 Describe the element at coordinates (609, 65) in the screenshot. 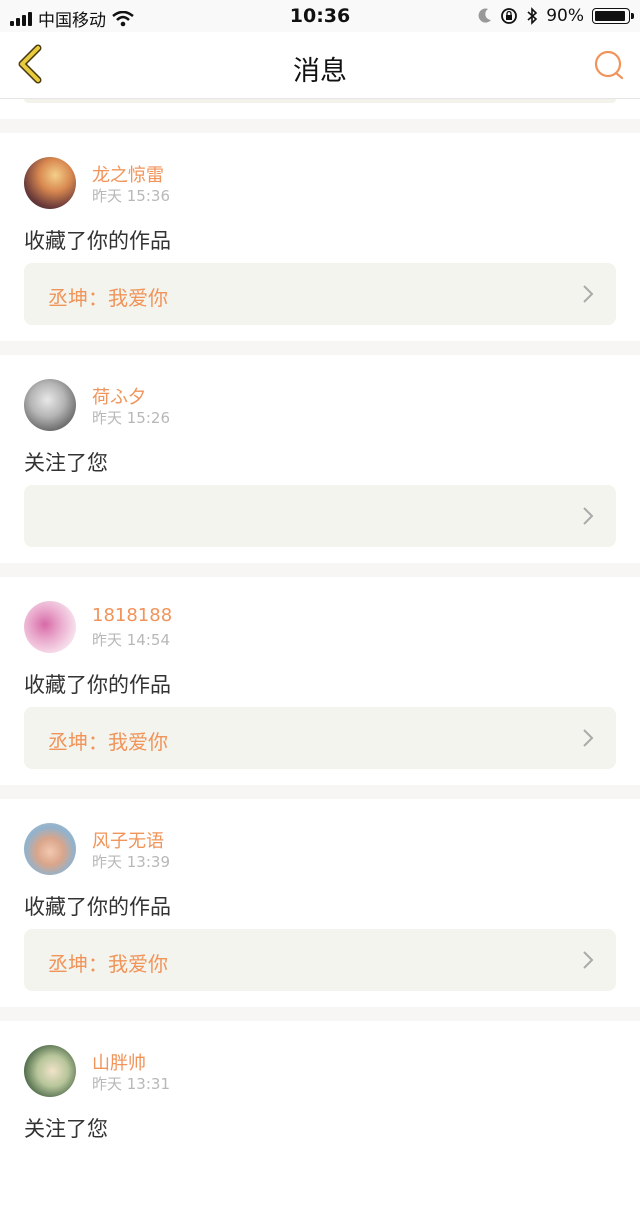

I see `search-icon` at that location.